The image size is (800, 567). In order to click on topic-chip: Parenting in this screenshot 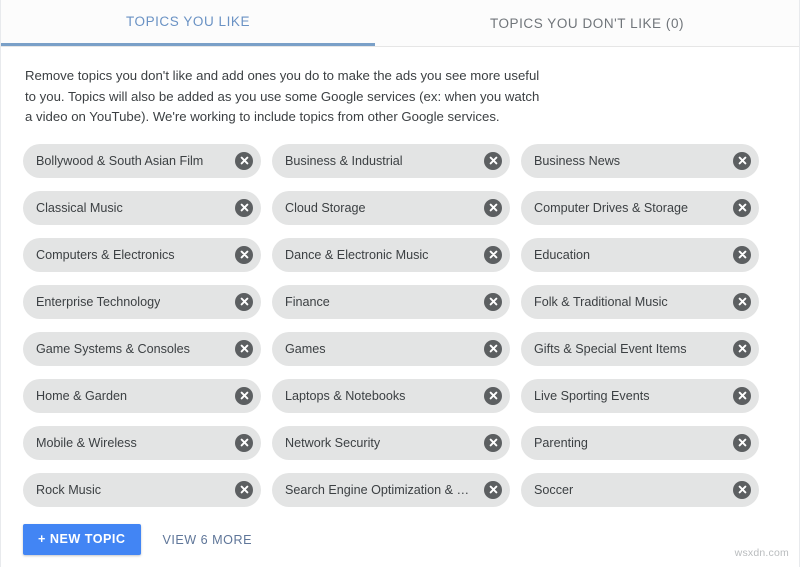, I will do `click(640, 442)`.